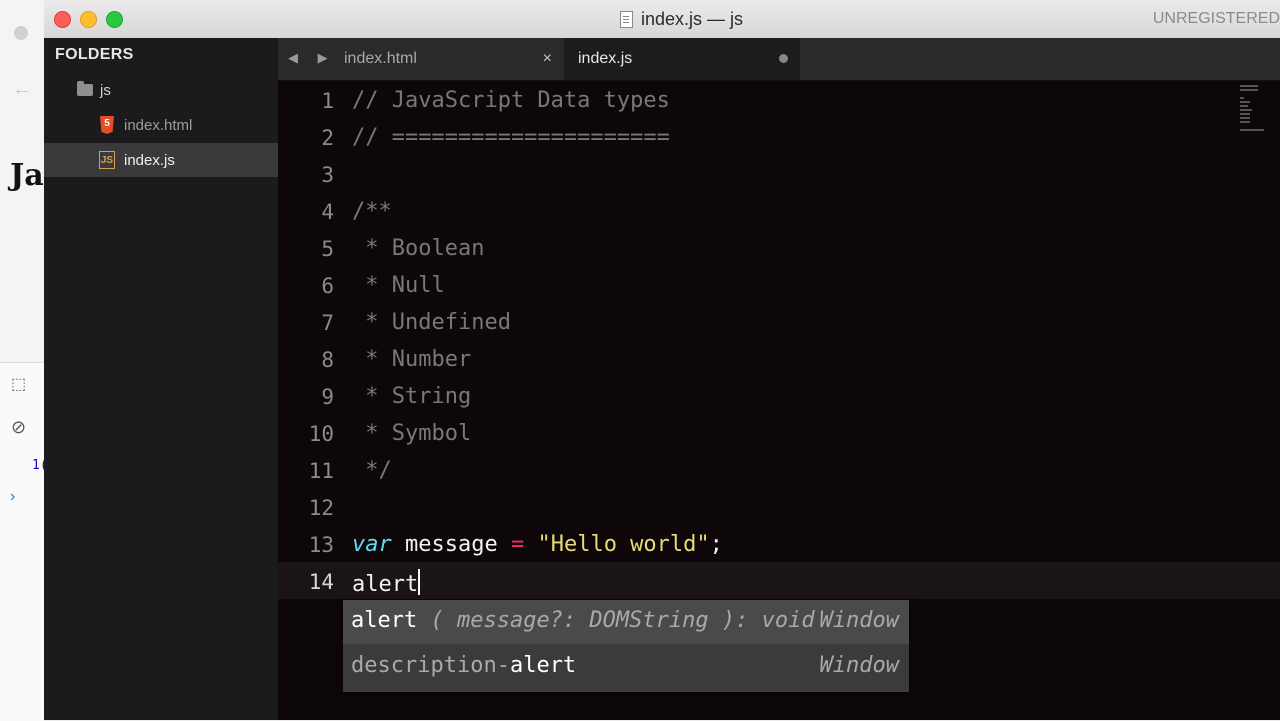 Image resolution: width=1280 pixels, height=721 pixels. What do you see at coordinates (616, 620) in the screenshot?
I see `completion-signature: ( message?: DOMString ): void` at bounding box center [616, 620].